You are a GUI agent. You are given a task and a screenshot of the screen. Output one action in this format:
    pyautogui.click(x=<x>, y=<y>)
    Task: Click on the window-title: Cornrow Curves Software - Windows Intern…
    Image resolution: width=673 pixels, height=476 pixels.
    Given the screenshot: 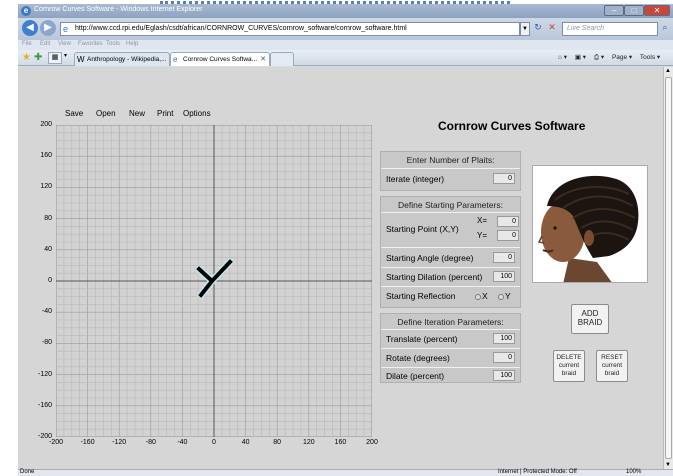 What is the action you would take?
    pyautogui.click(x=118, y=9)
    